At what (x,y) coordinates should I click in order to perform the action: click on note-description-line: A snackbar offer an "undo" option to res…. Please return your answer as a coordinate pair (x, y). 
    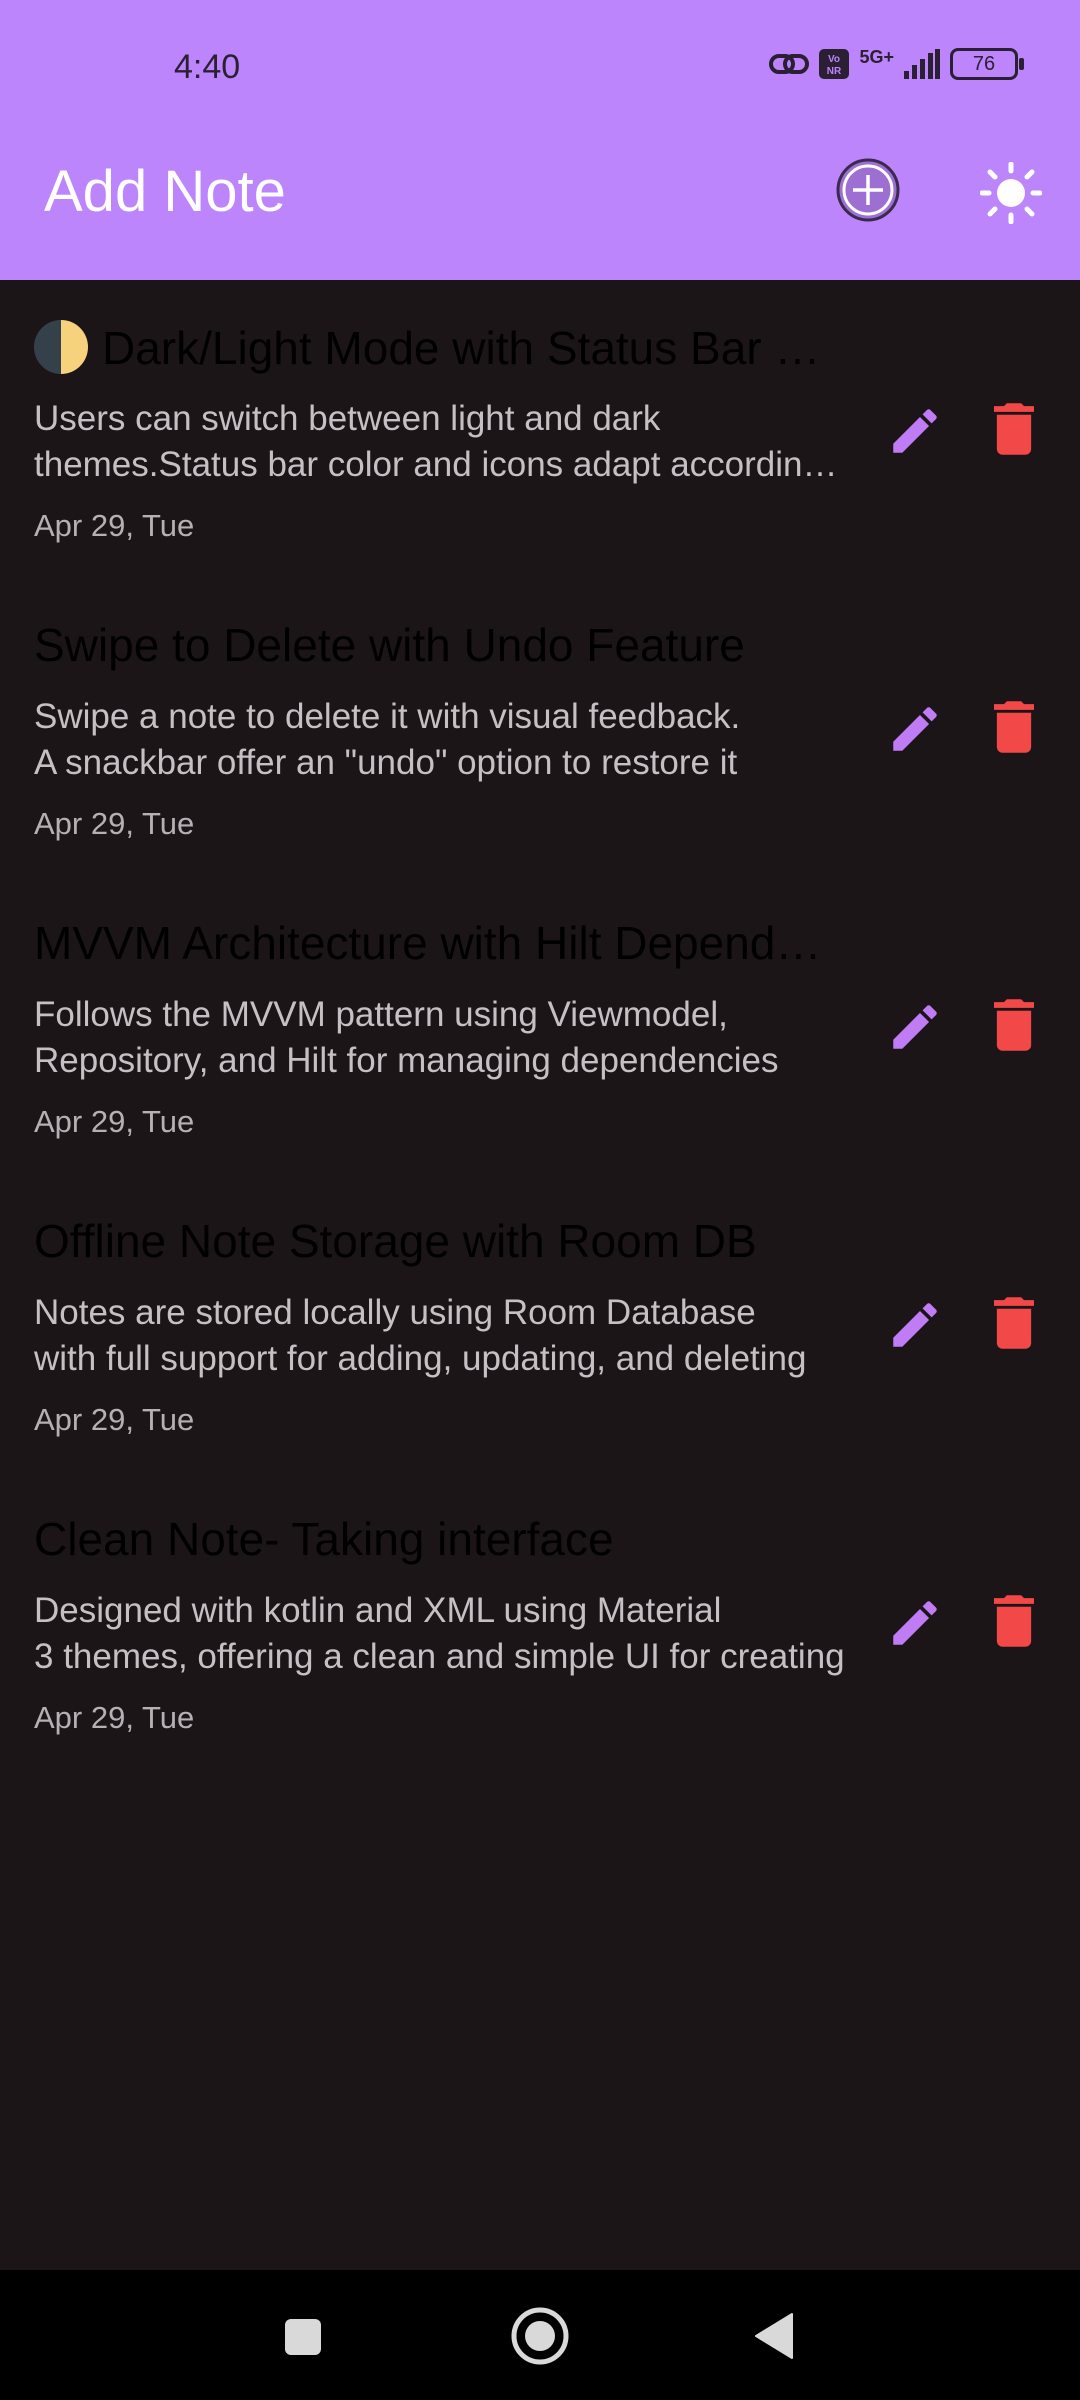
    Looking at the image, I should click on (386, 762).